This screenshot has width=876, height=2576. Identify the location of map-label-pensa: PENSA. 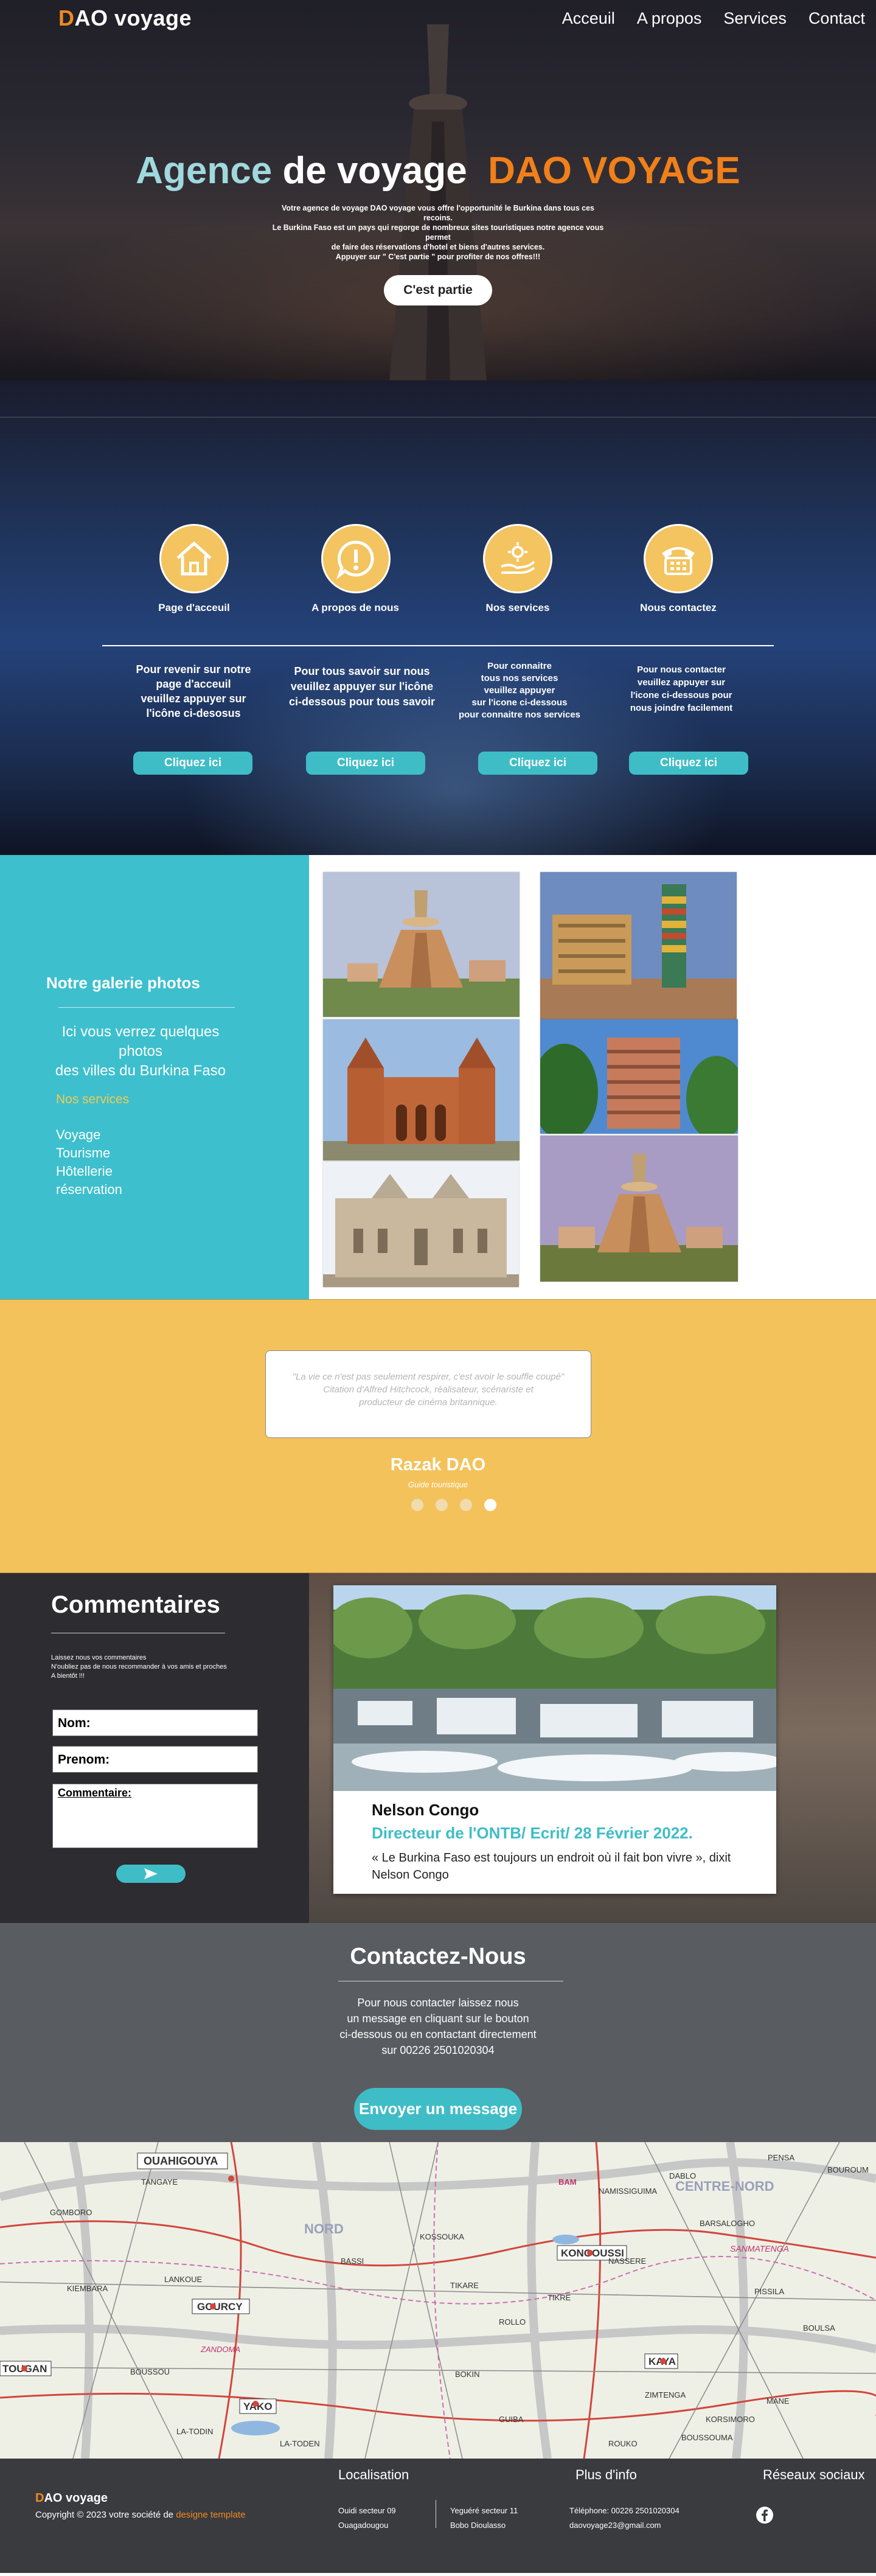
(781, 2157).